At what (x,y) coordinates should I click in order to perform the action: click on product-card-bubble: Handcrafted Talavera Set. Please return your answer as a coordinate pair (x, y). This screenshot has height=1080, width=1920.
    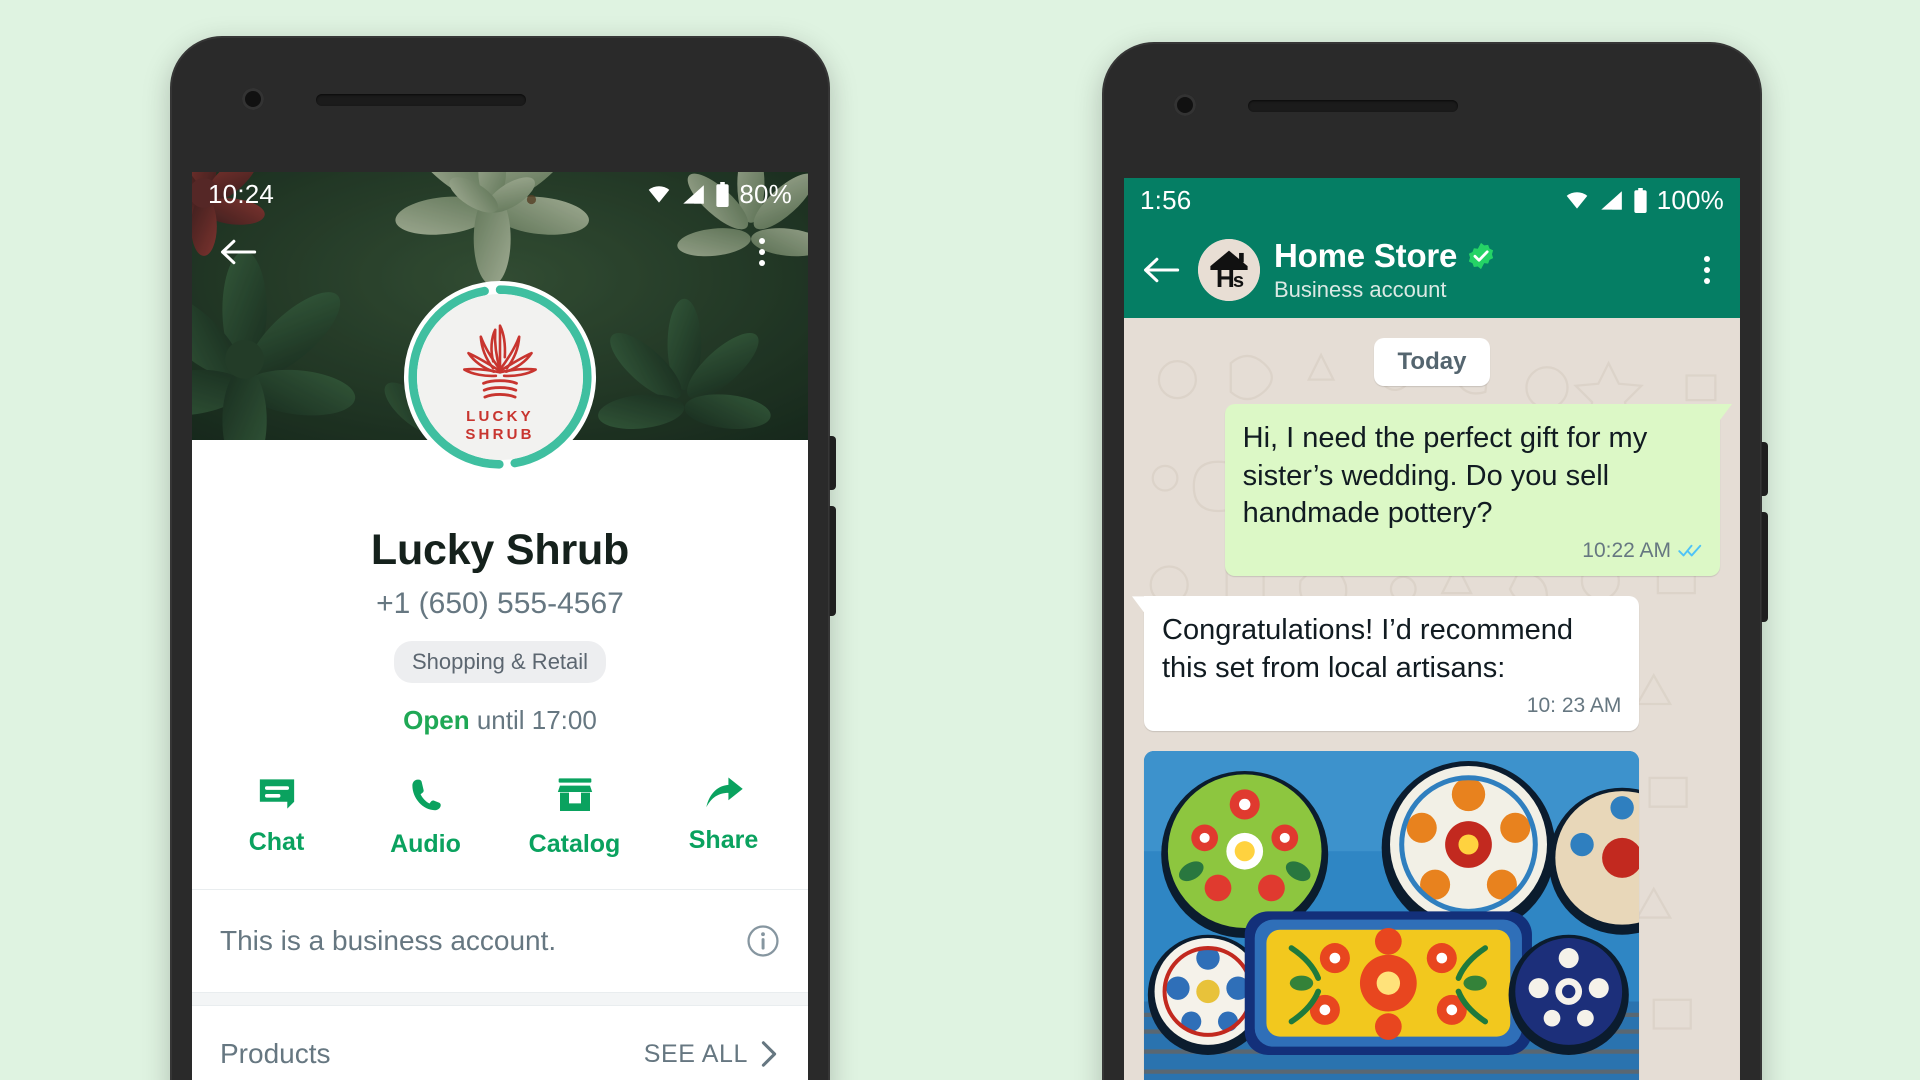
    Looking at the image, I should click on (1392, 915).